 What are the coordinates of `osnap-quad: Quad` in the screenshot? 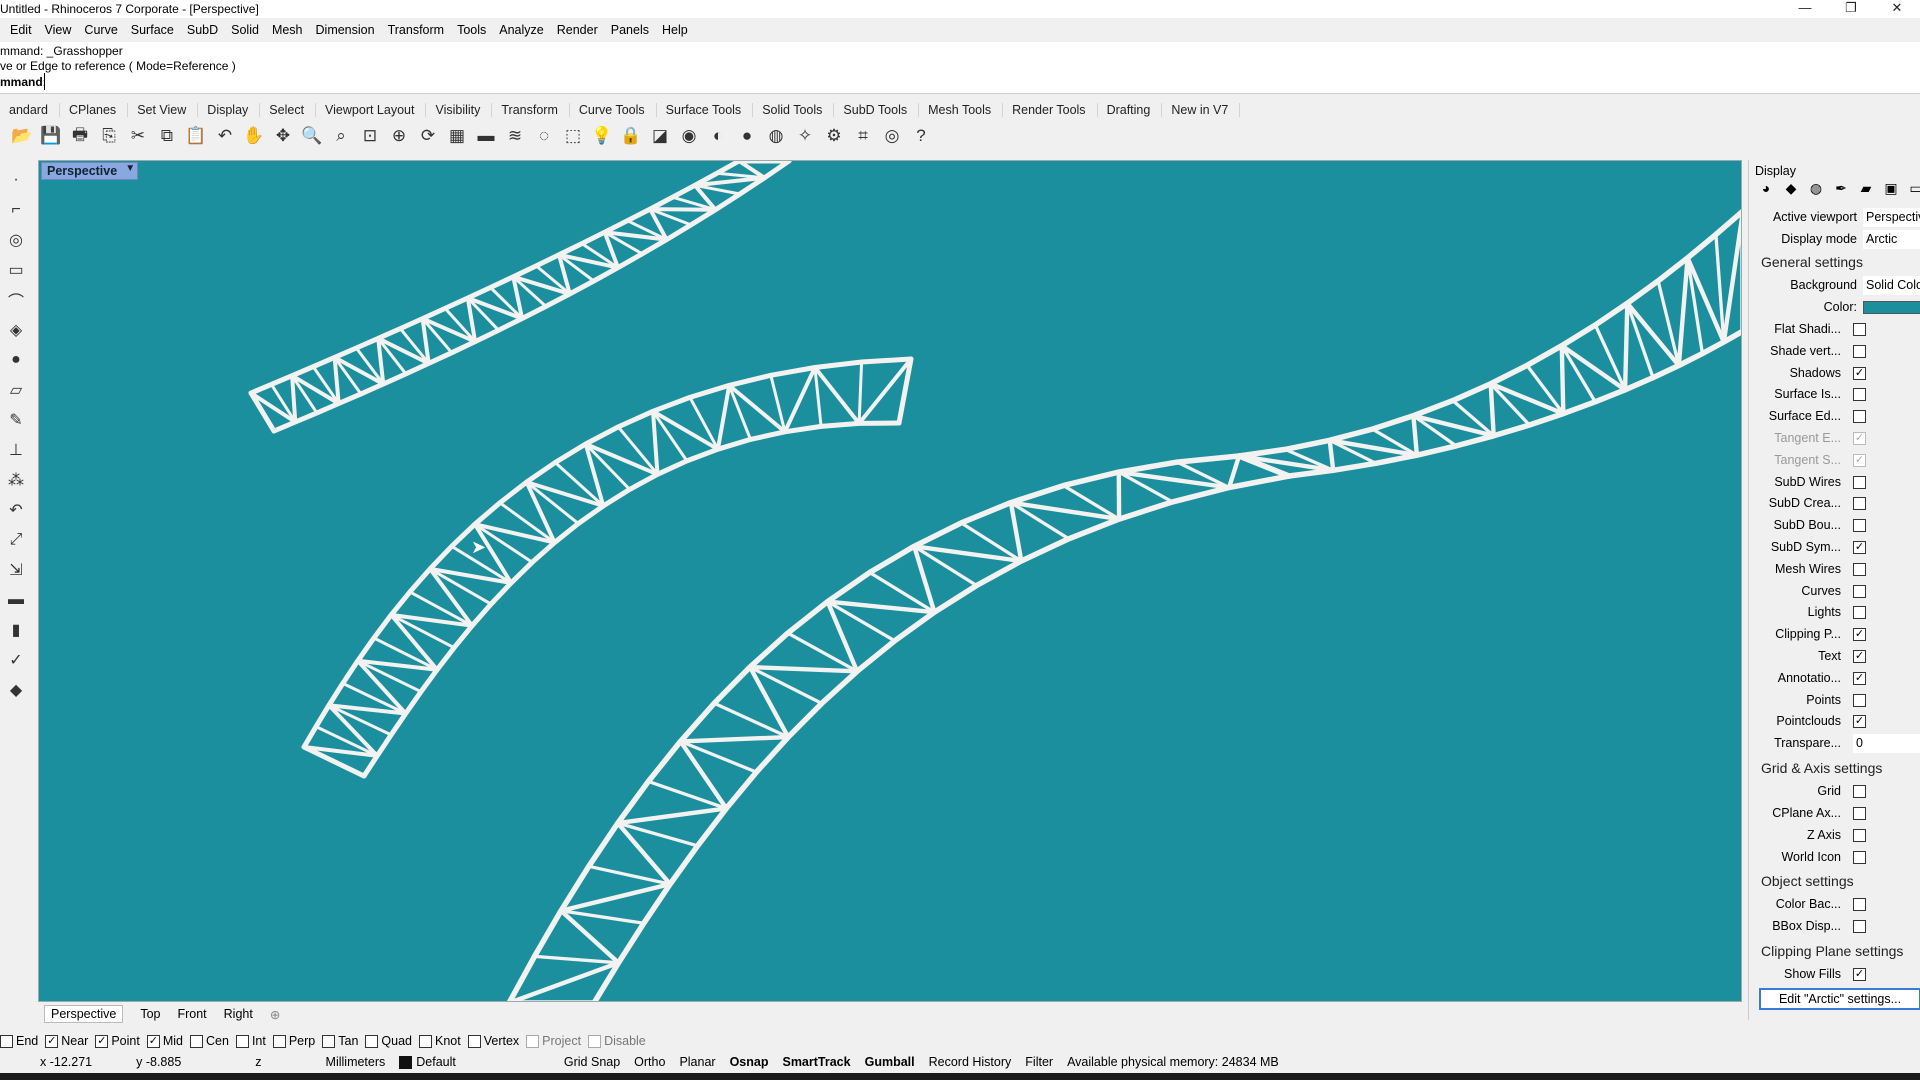 It's located at (388, 1041).